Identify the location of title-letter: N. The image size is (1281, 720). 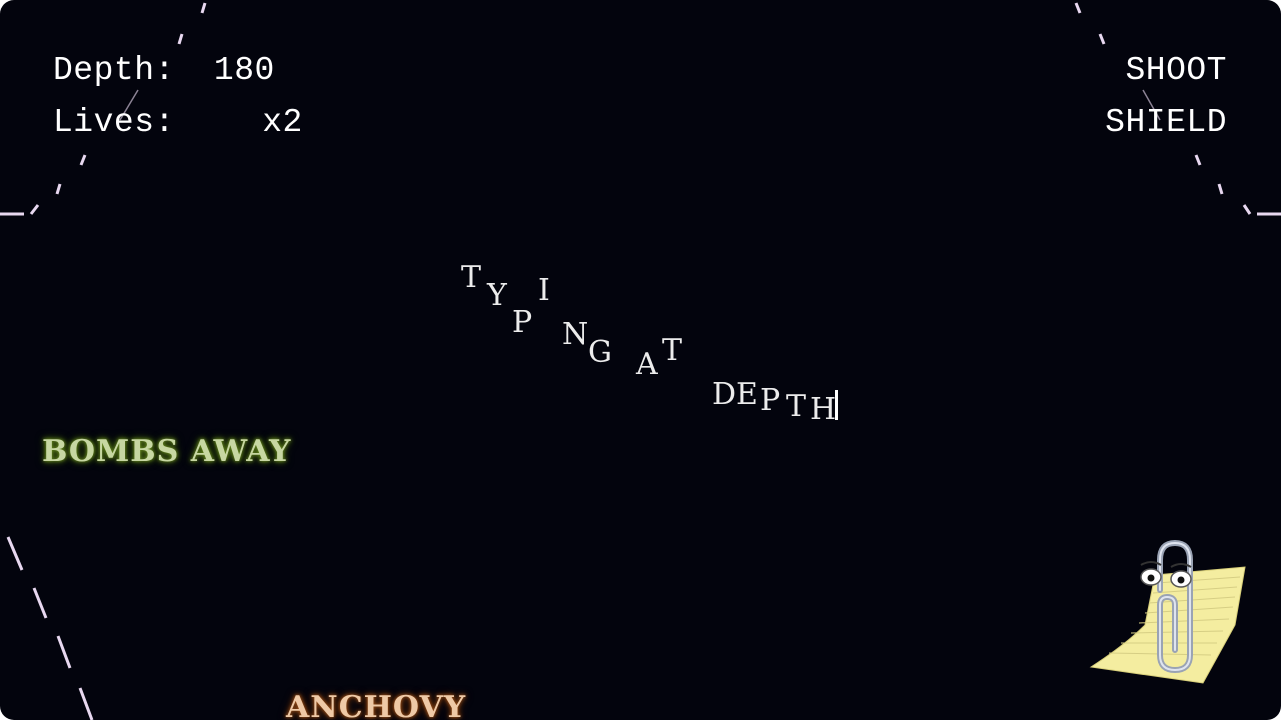
(575, 334).